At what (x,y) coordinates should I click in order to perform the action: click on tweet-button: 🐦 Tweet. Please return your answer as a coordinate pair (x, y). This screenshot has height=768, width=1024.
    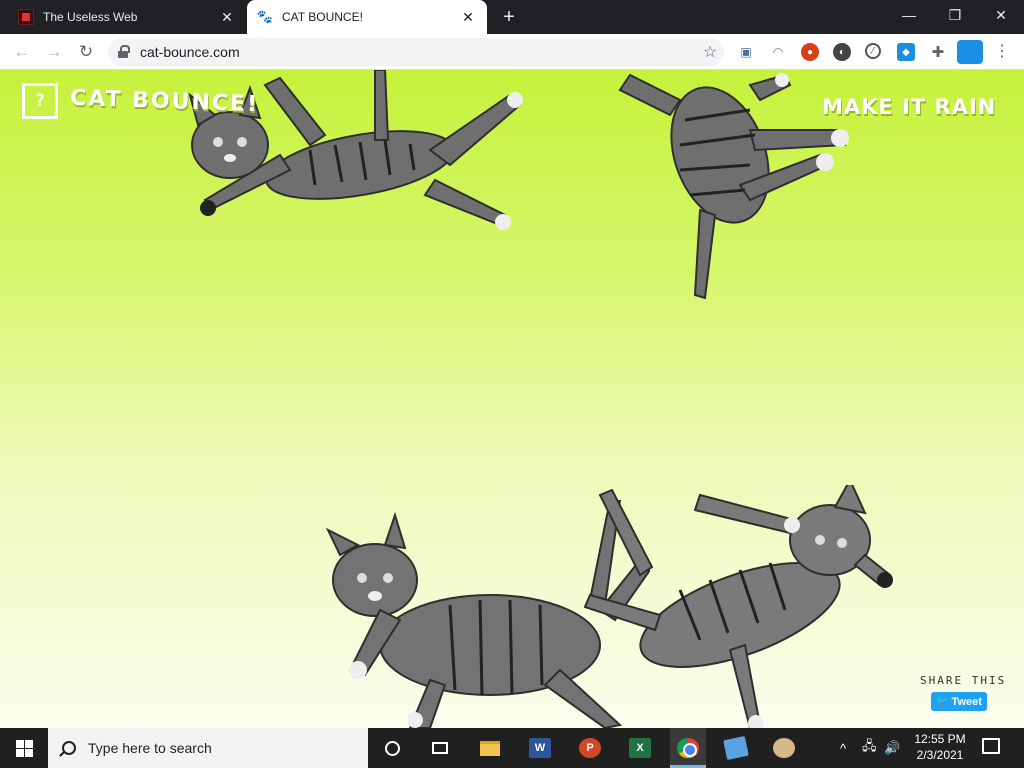
    Looking at the image, I should click on (959, 701).